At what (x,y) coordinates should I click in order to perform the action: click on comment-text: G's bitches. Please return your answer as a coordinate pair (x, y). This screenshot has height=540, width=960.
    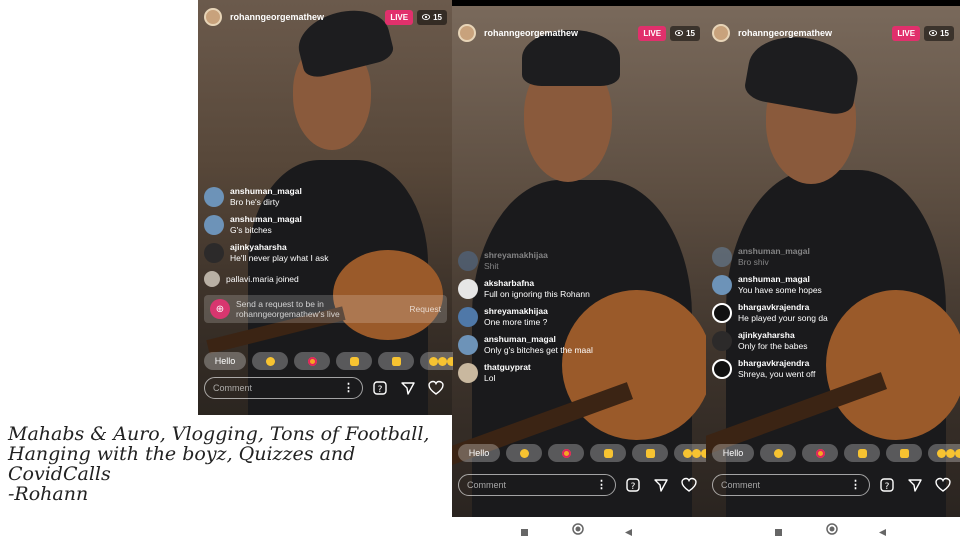
    Looking at the image, I should click on (251, 230).